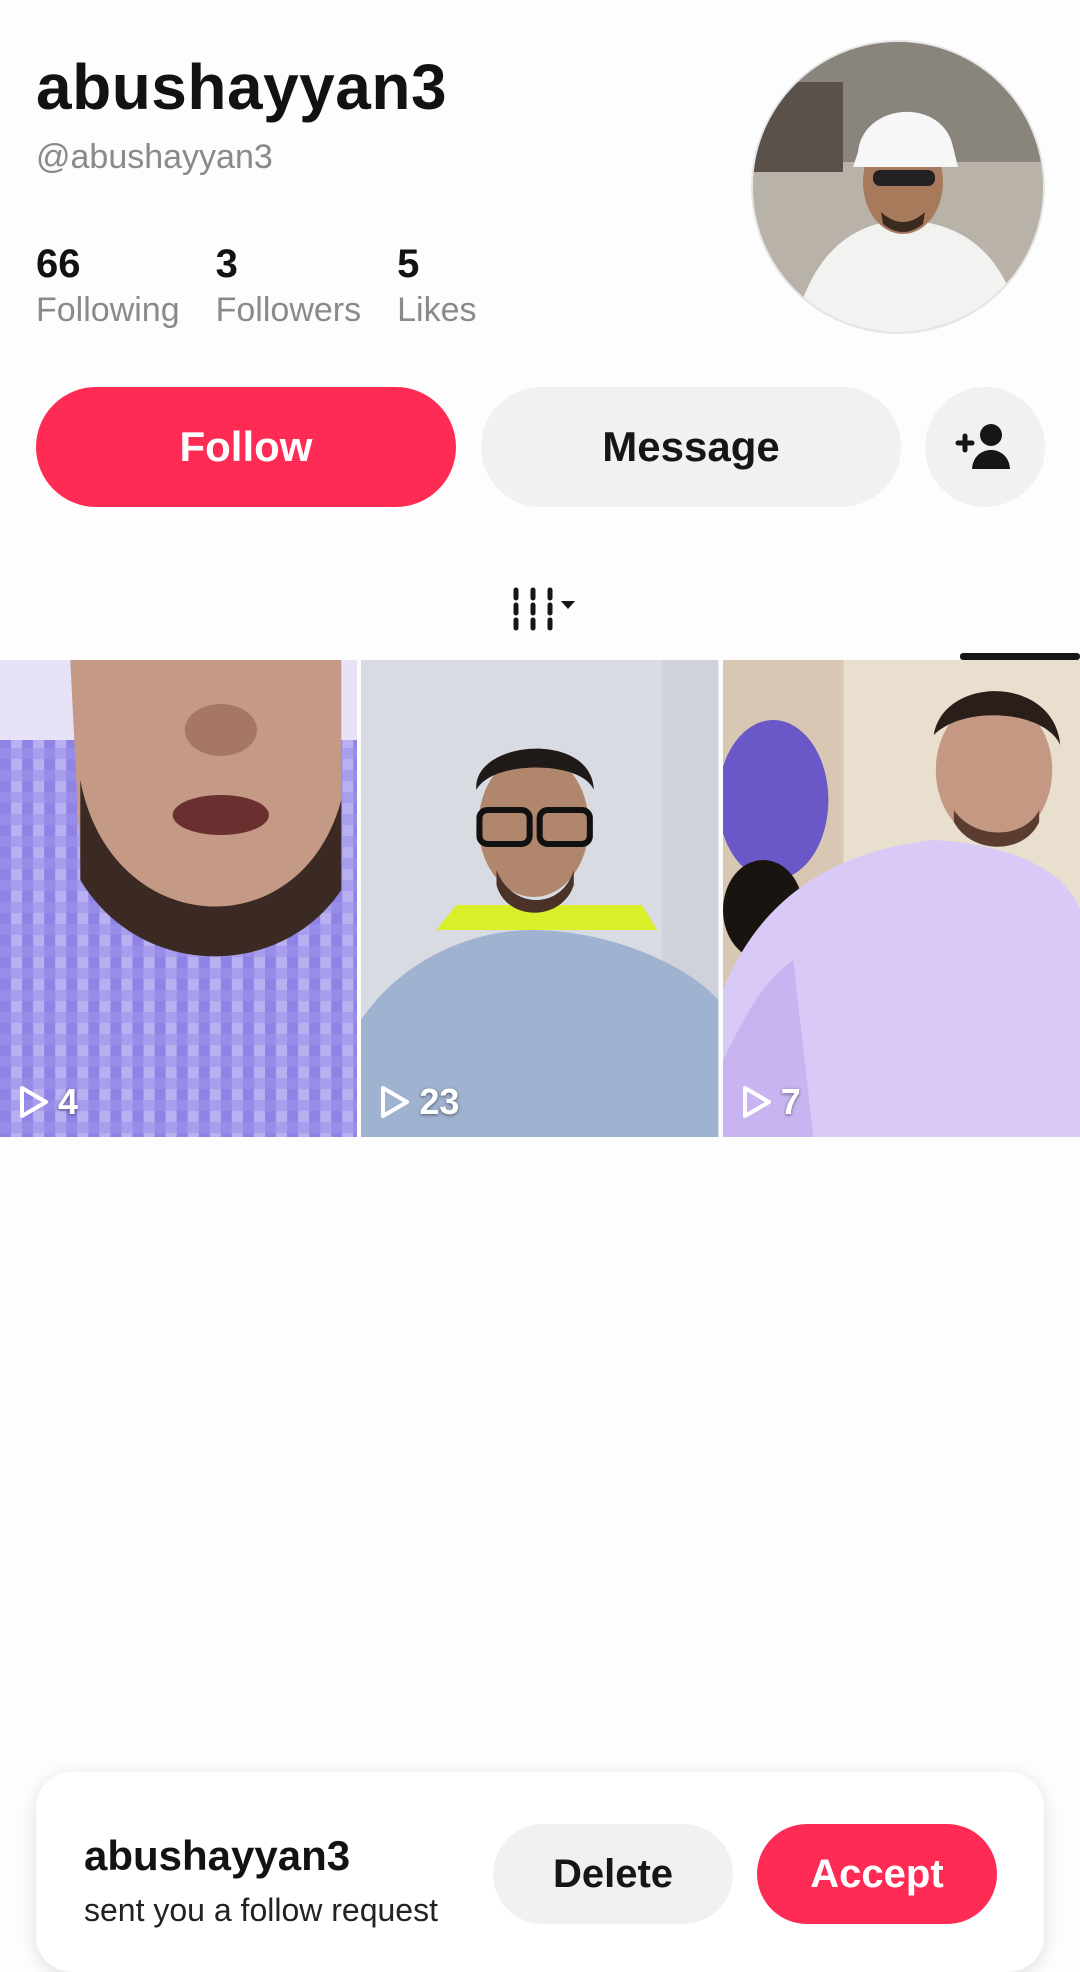 The height and width of the screenshot is (1972, 1080). I want to click on video-thumbnail-2: 23, so click(540, 898).